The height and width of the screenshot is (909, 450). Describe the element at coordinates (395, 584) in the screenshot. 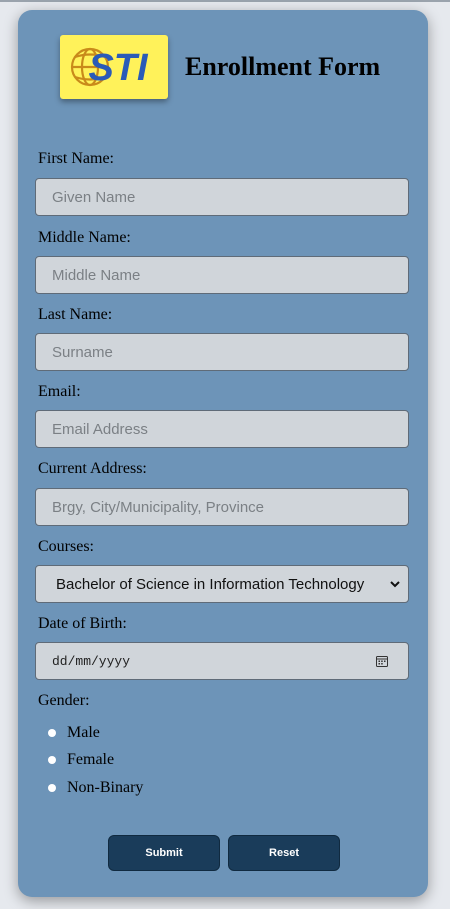

I see `chevron-down-icon` at that location.